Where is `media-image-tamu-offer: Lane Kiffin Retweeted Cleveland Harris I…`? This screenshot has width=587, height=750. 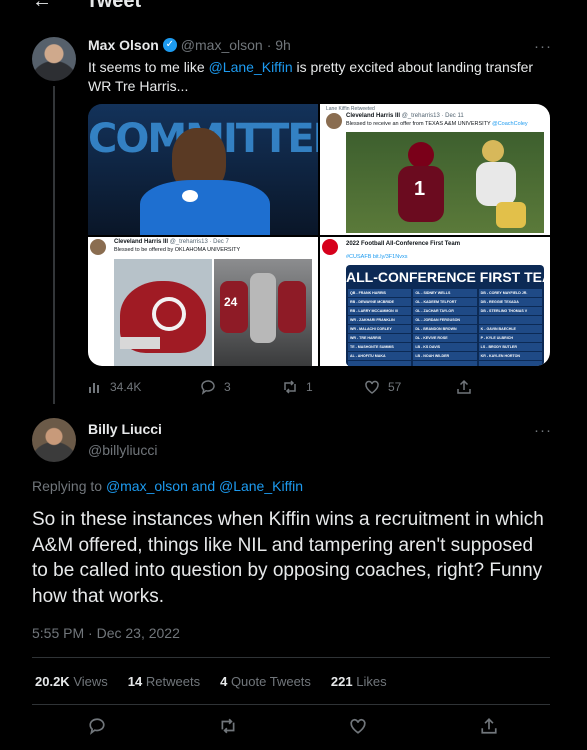
media-image-tamu-offer: Lane Kiffin Retweeted Cleveland Harris I… is located at coordinates (435, 169).